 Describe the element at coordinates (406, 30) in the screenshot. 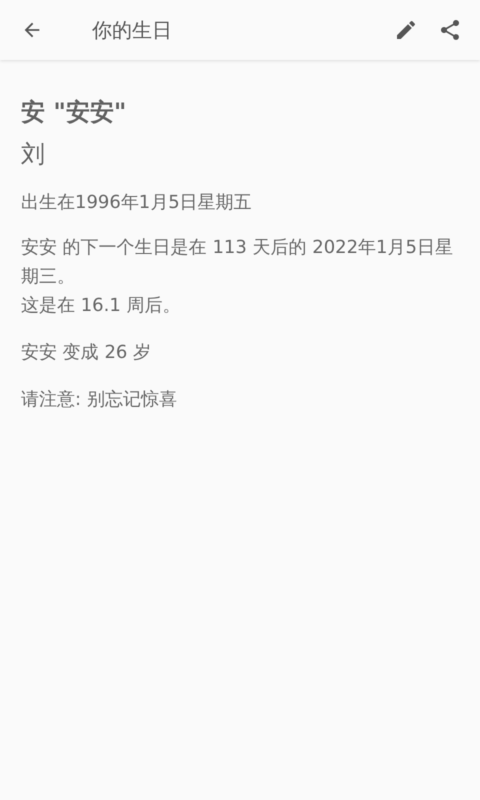

I see `pencil-icon` at that location.